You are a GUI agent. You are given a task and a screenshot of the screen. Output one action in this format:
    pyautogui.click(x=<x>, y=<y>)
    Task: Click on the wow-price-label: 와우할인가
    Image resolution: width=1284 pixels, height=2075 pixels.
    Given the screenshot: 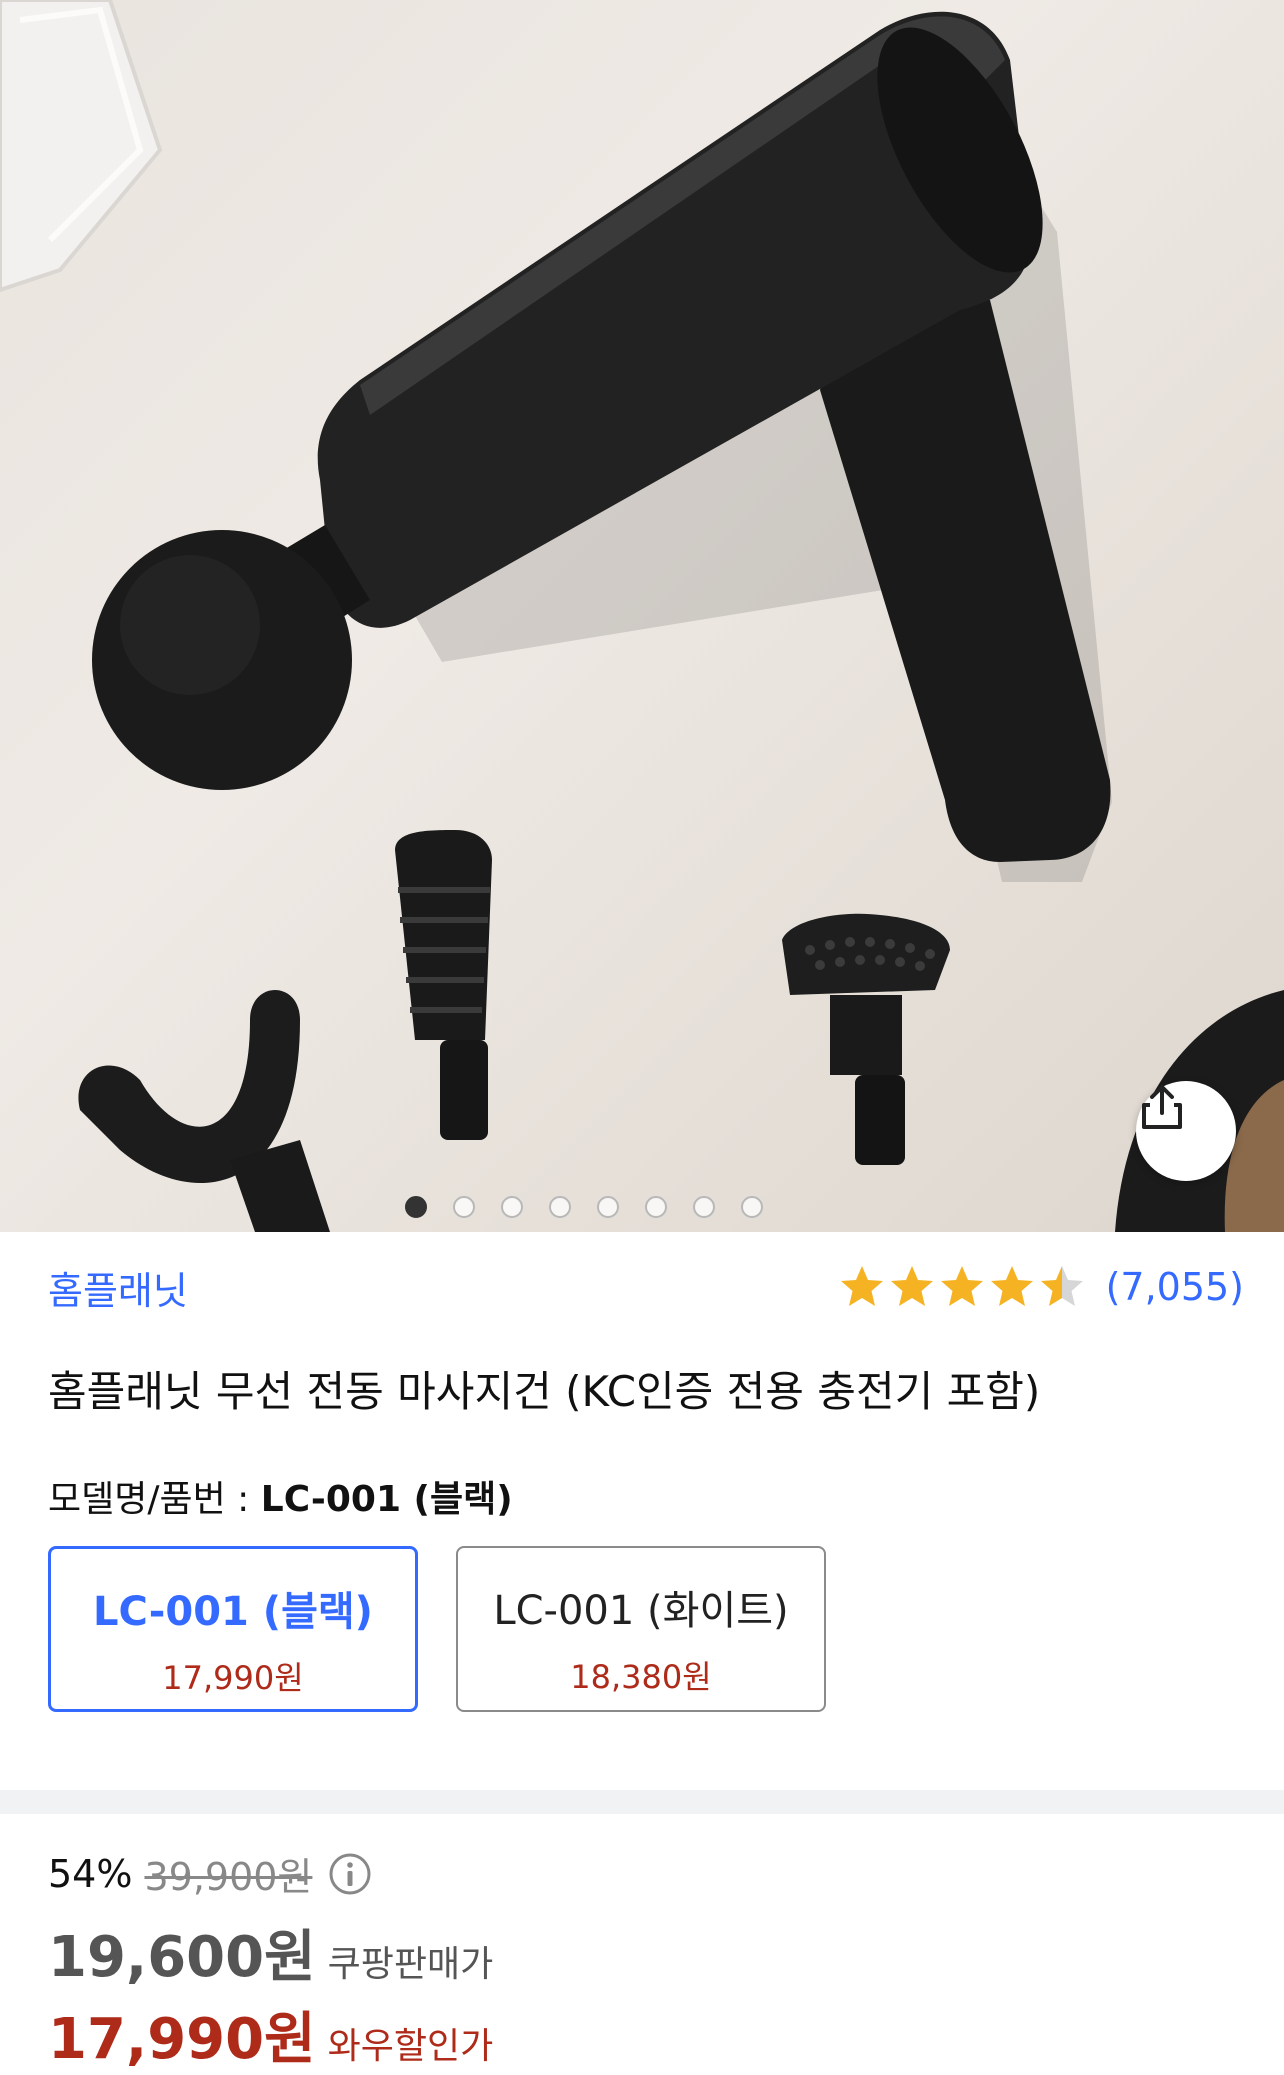 What is the action you would take?
    pyautogui.click(x=410, y=2046)
    